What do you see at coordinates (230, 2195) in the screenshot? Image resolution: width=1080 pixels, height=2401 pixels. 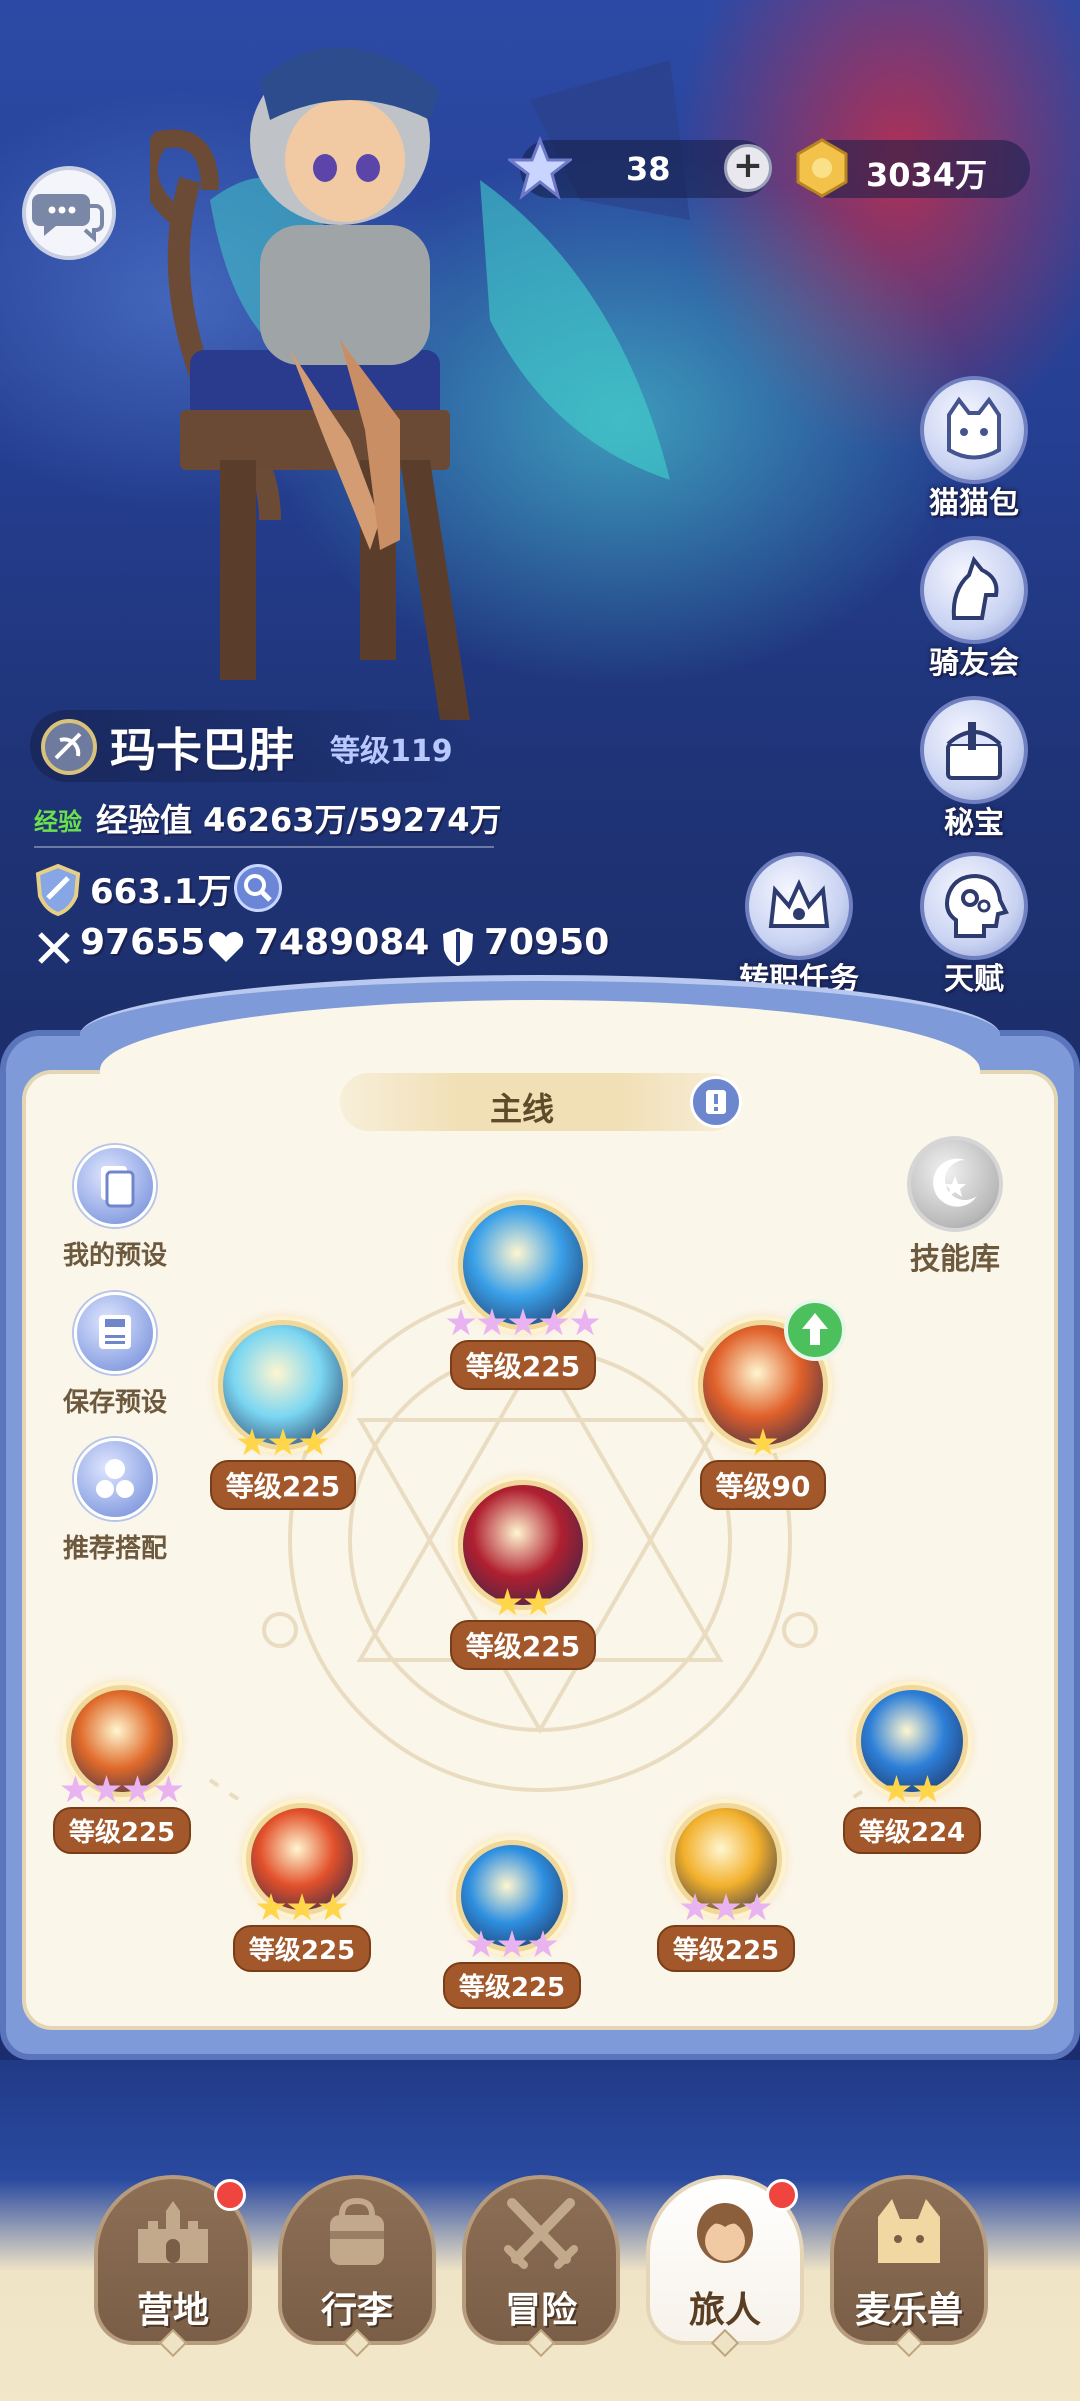 I see `notification-dot` at bounding box center [230, 2195].